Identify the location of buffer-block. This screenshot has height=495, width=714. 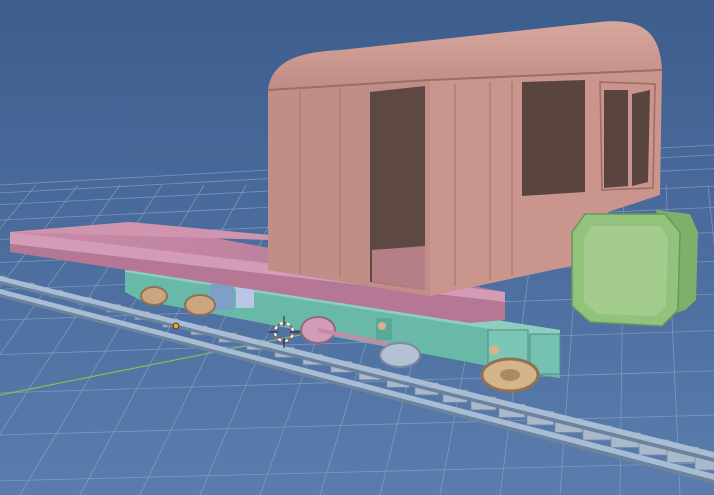
(634, 268).